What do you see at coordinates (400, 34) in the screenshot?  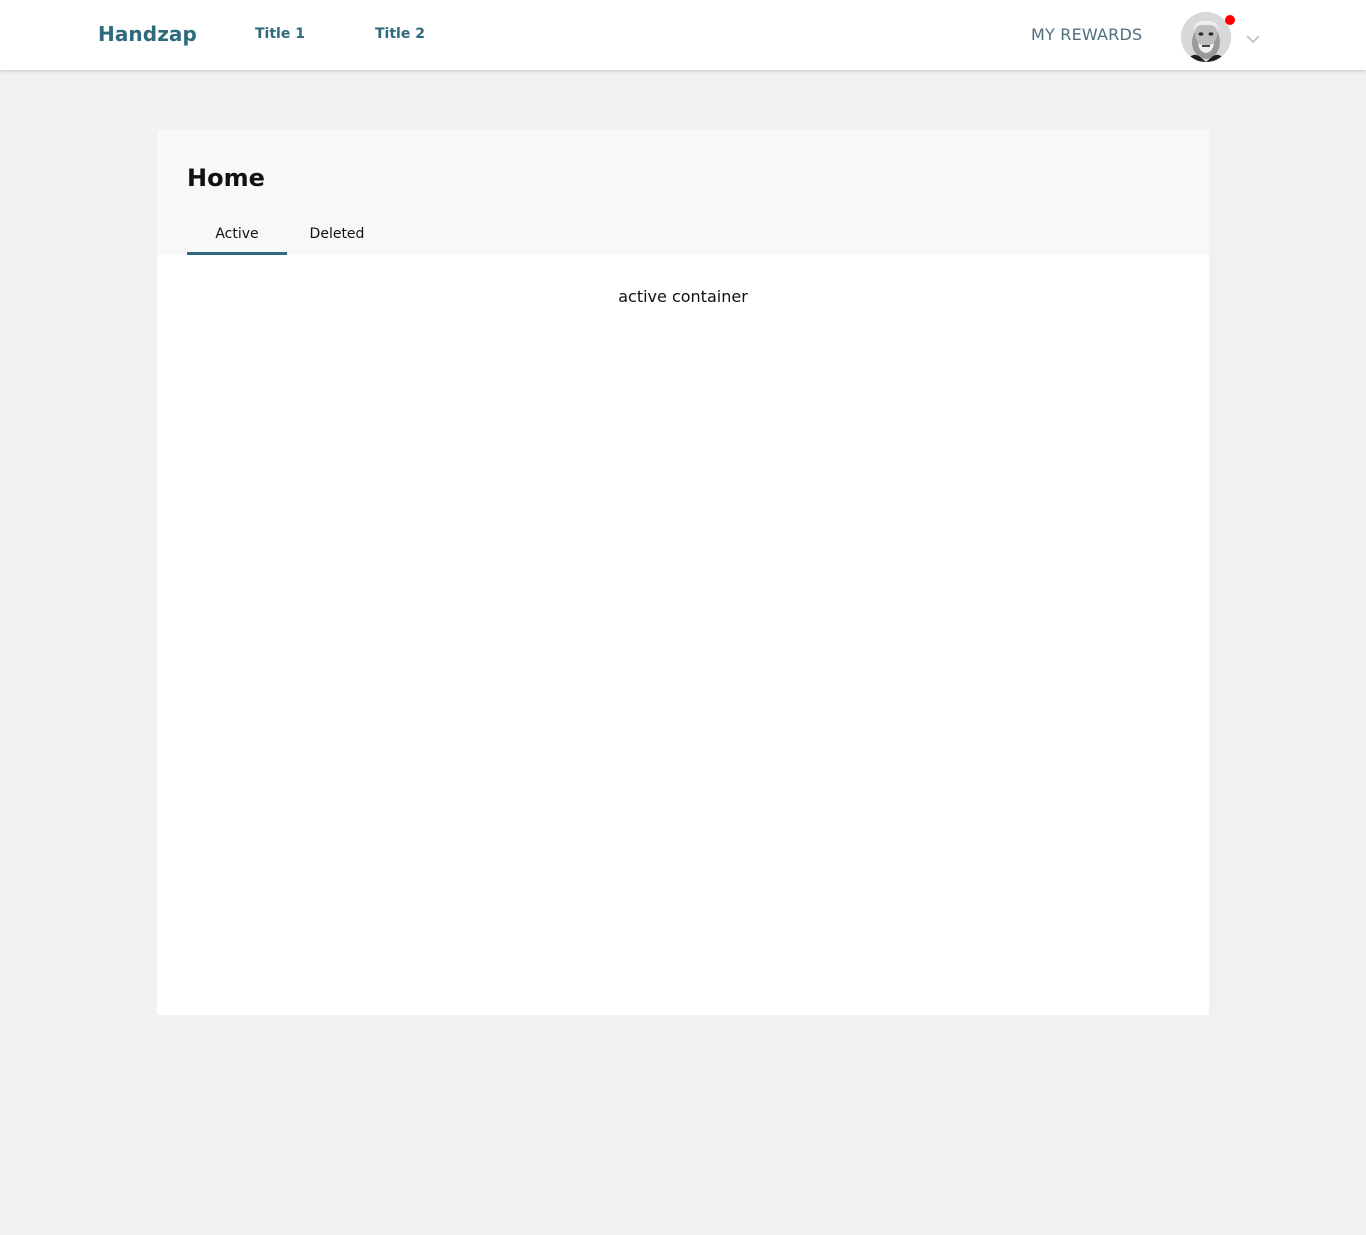 I see `nav-link-title-2: Title 2` at bounding box center [400, 34].